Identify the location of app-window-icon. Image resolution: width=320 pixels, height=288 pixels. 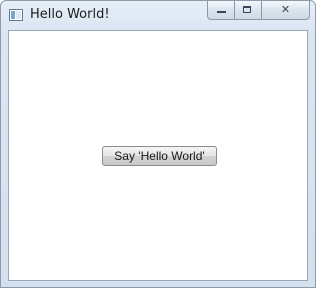
(16, 15).